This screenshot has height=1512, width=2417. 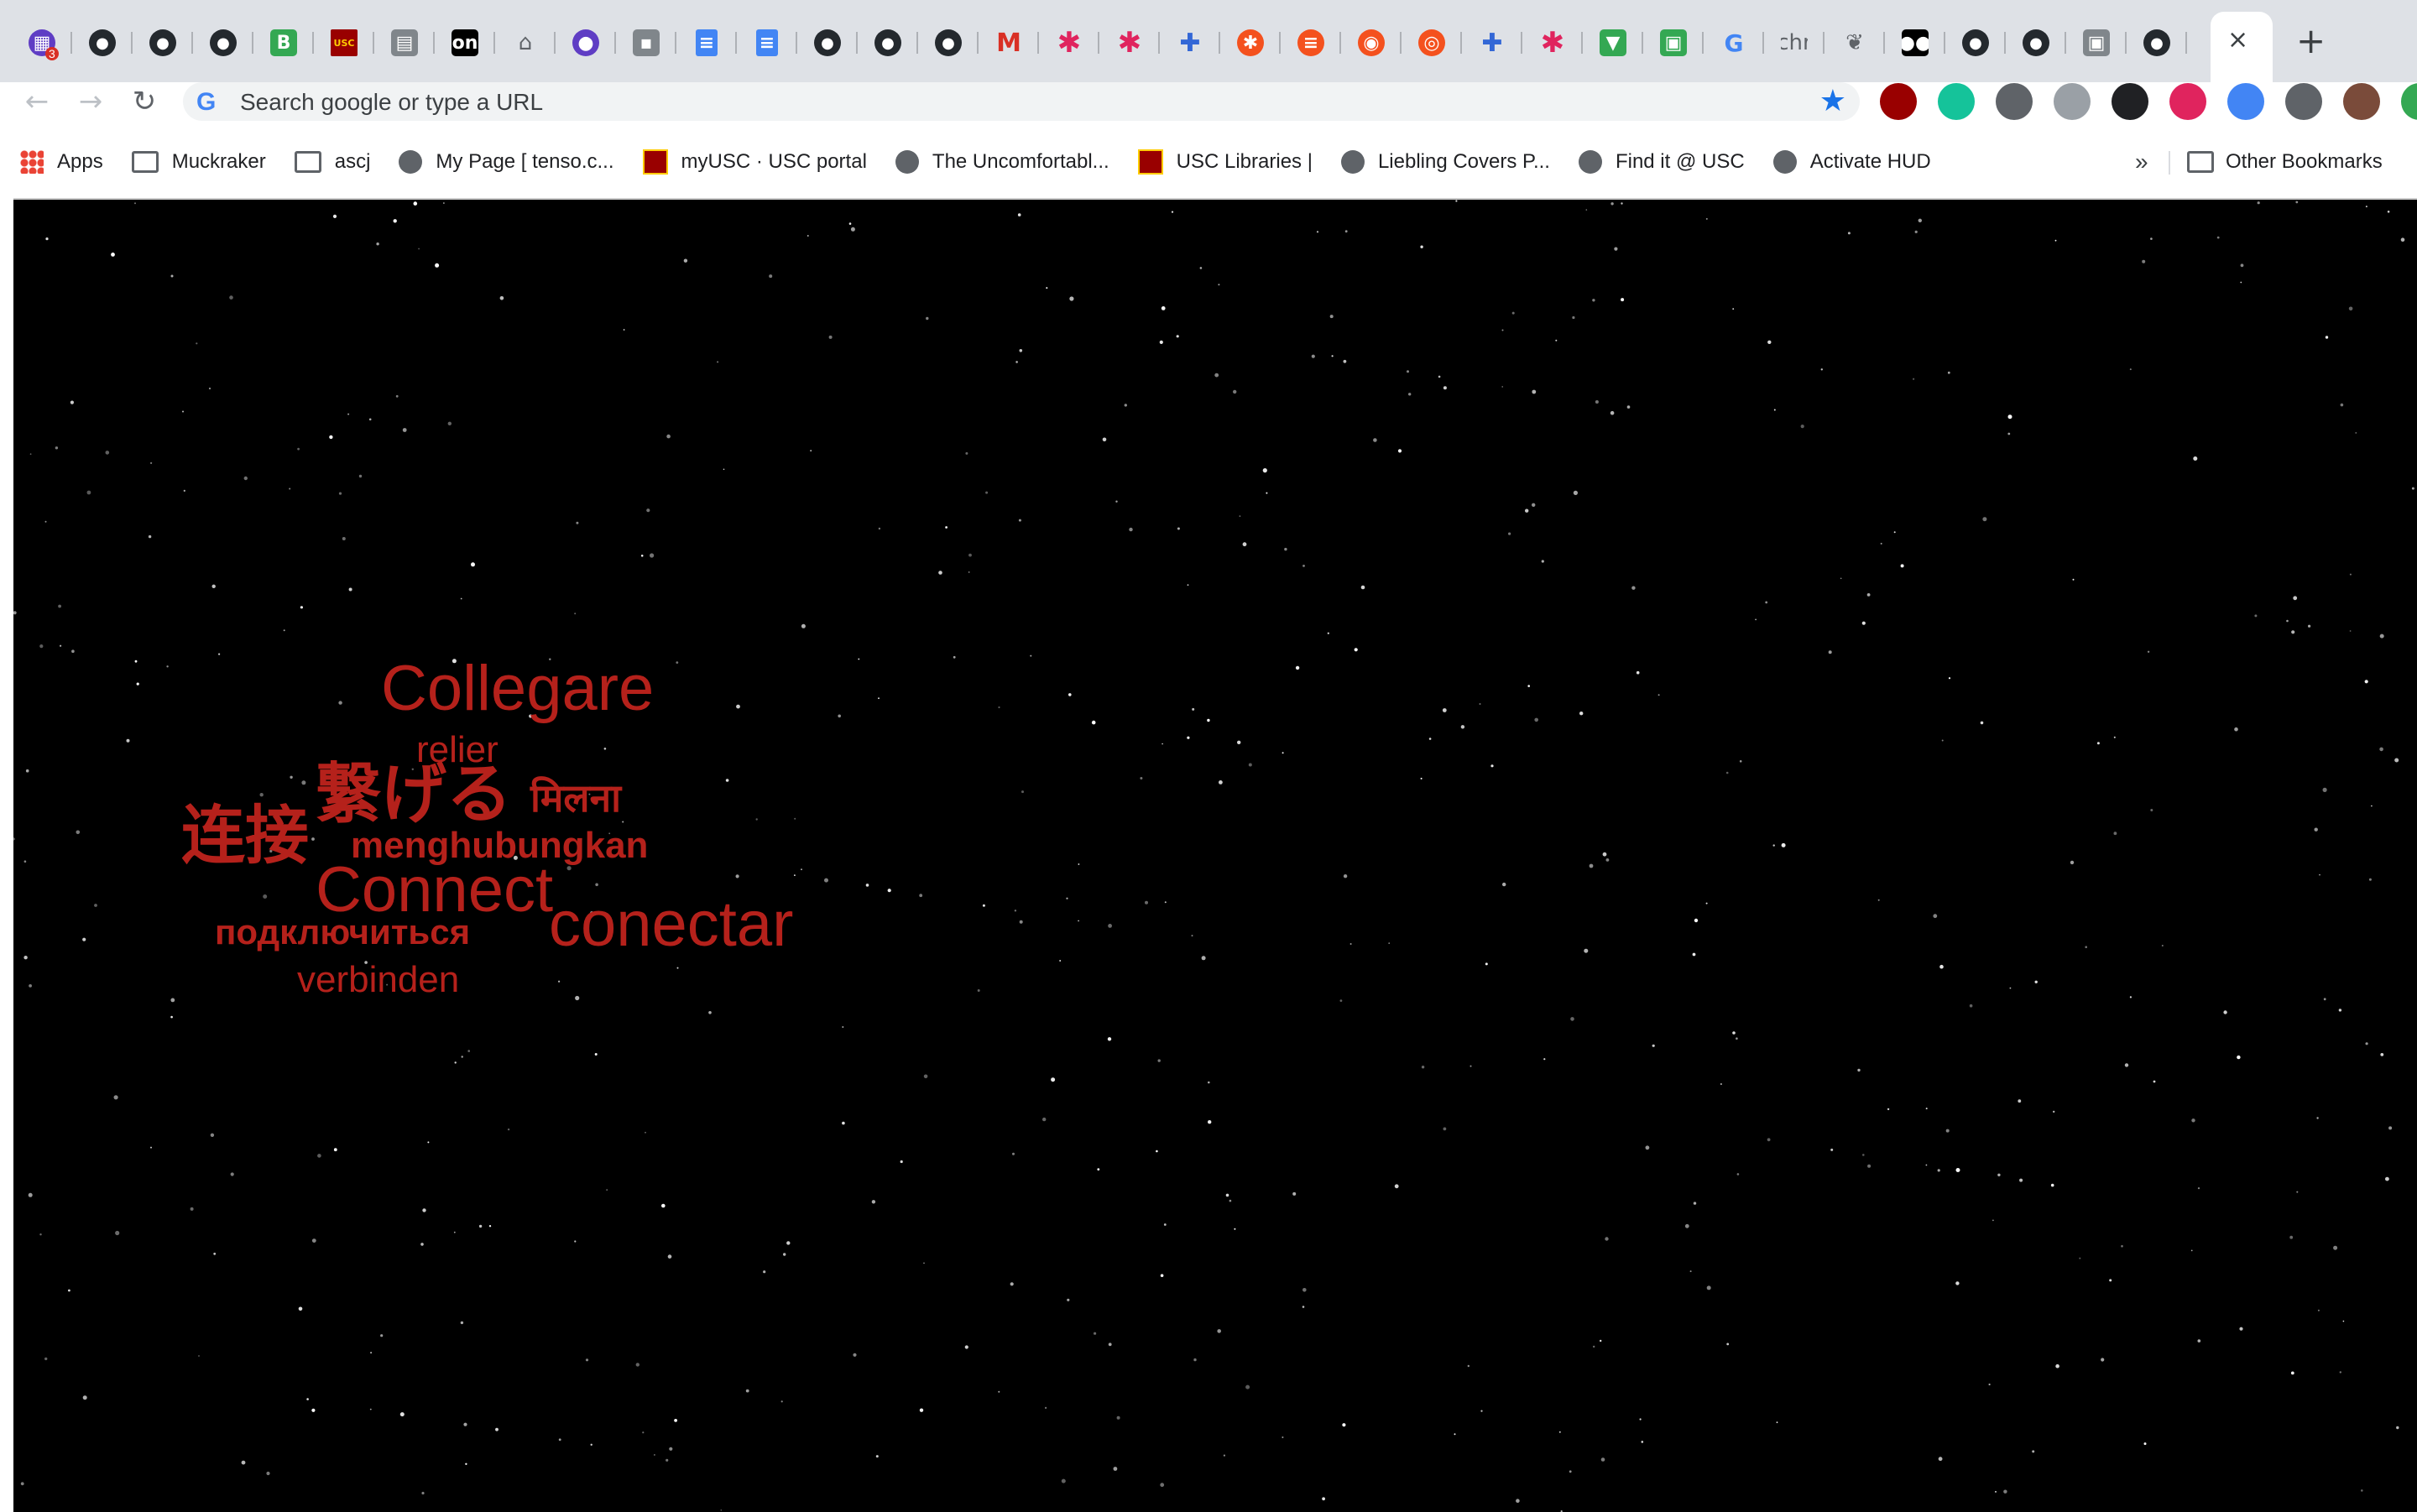 I want to click on profile-avatar, so click(x=2361, y=101).